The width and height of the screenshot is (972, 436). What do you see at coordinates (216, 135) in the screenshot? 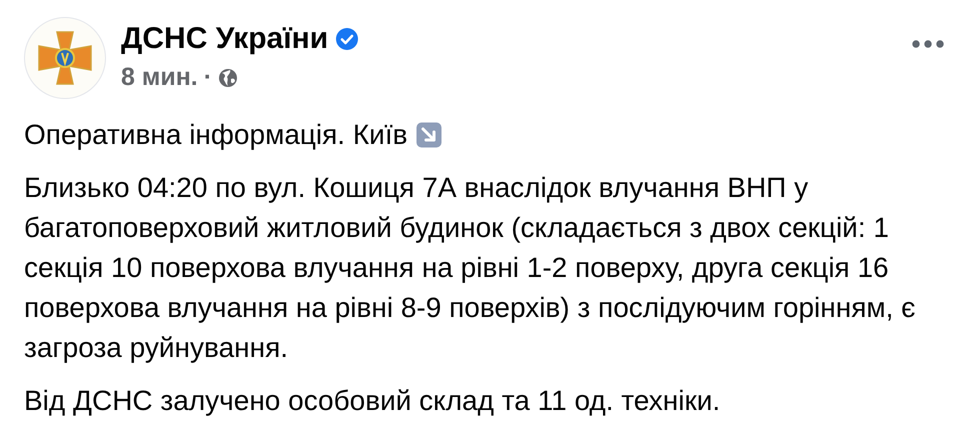
I see `post-paragraph: Оперативна інформація. Київ` at bounding box center [216, 135].